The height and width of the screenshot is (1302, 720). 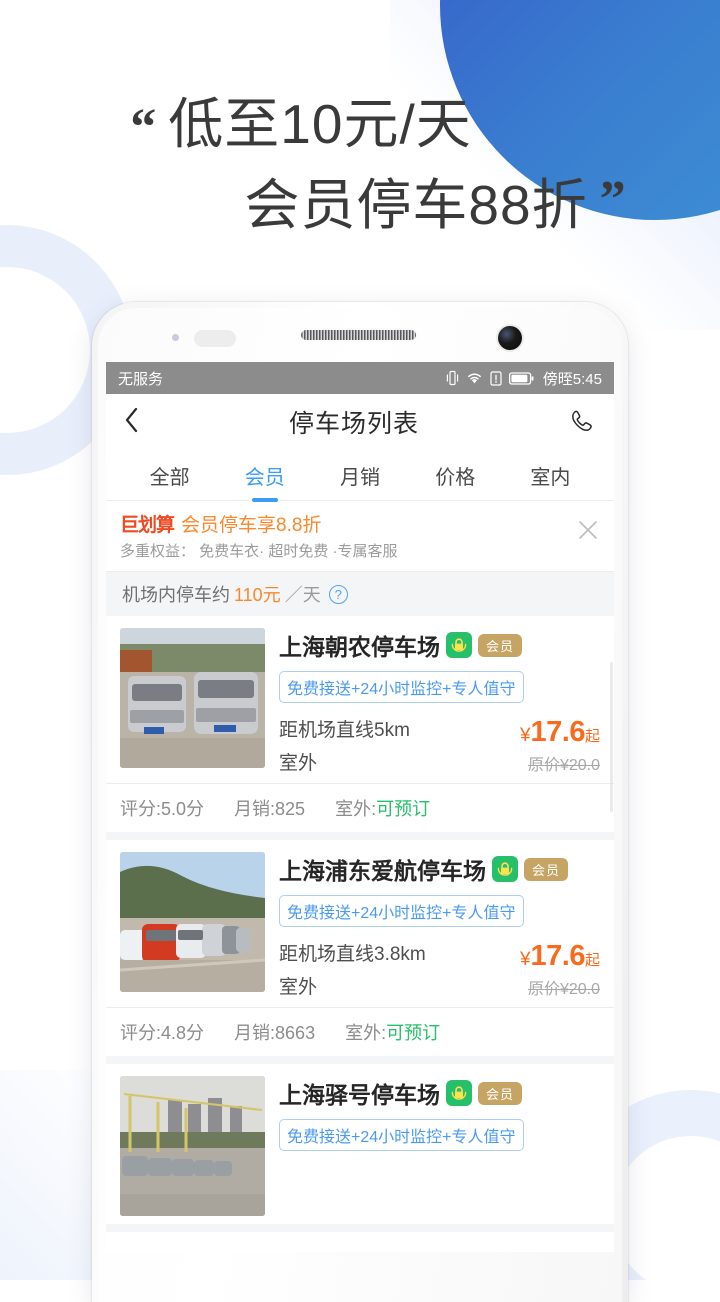 What do you see at coordinates (162, 809) in the screenshot?
I see `rating-label: 评分:5.0分` at bounding box center [162, 809].